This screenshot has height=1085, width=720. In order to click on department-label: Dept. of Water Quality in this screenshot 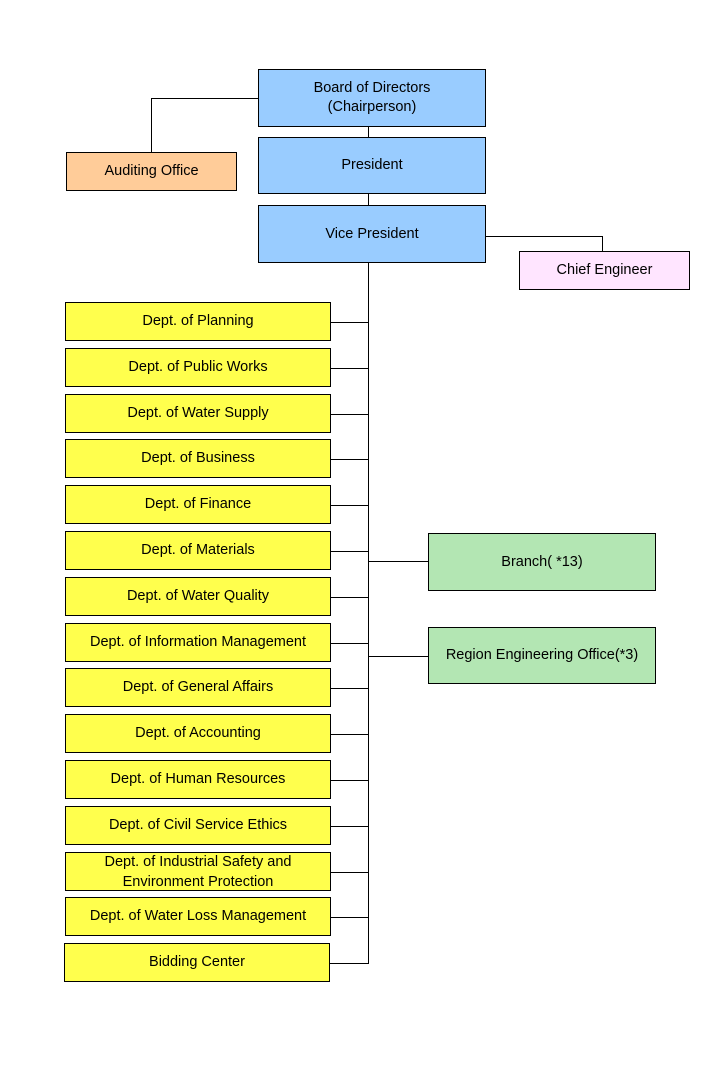, I will do `click(198, 596)`.